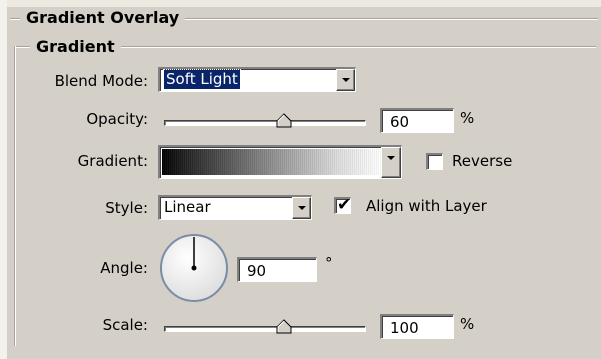  I want to click on window-left-strip, so click(3, 179).